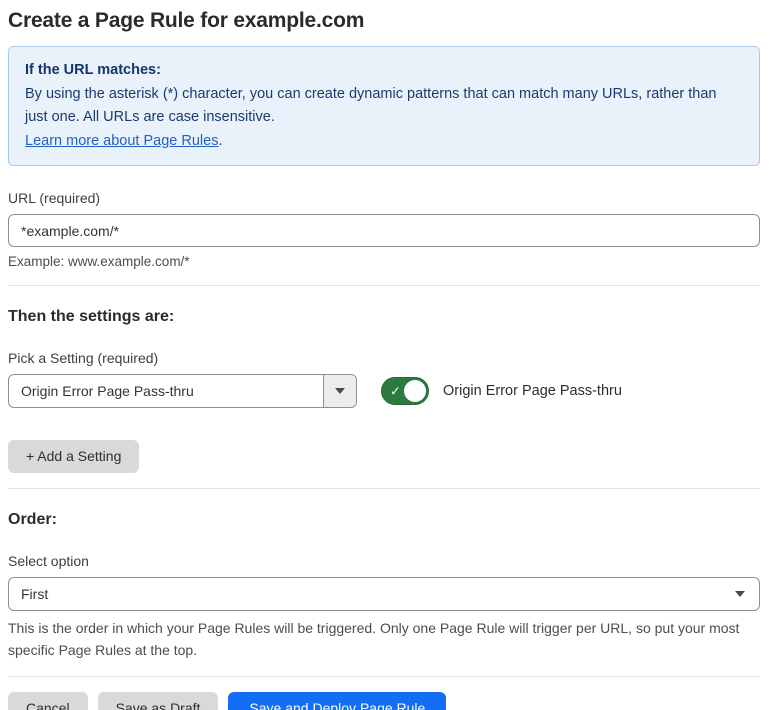 This screenshot has height=710, width=770. I want to click on save-deploy-button: Save and Deploy Page Rule, so click(337, 701).